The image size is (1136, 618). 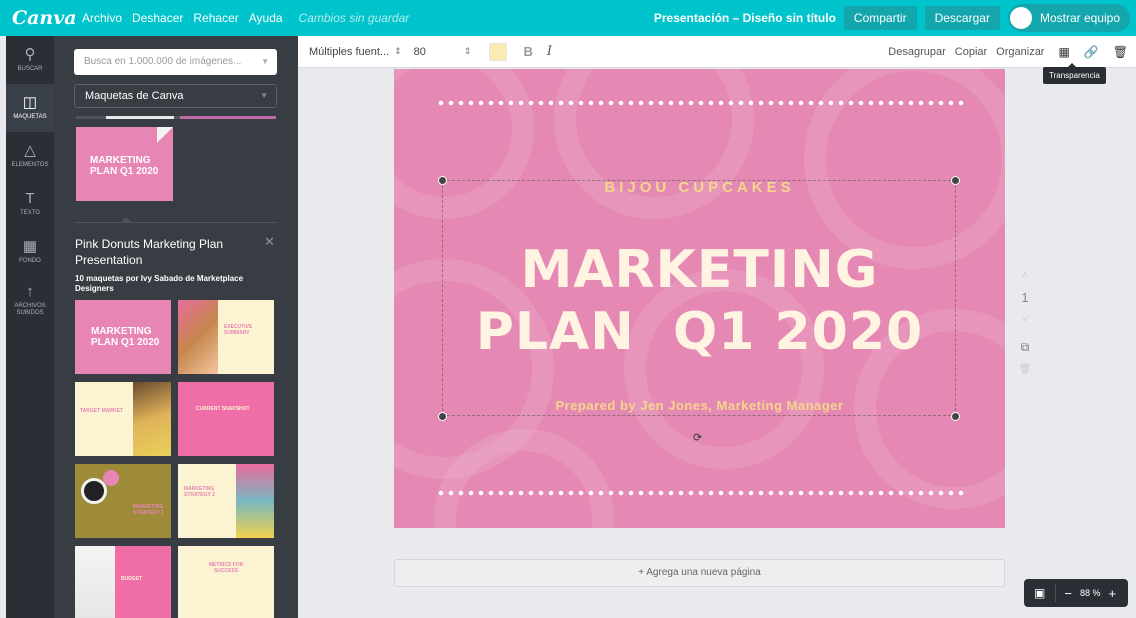 What do you see at coordinates (223, 409) in the screenshot?
I see `template-thumb-label: CURRENT SNAPSHOT` at bounding box center [223, 409].